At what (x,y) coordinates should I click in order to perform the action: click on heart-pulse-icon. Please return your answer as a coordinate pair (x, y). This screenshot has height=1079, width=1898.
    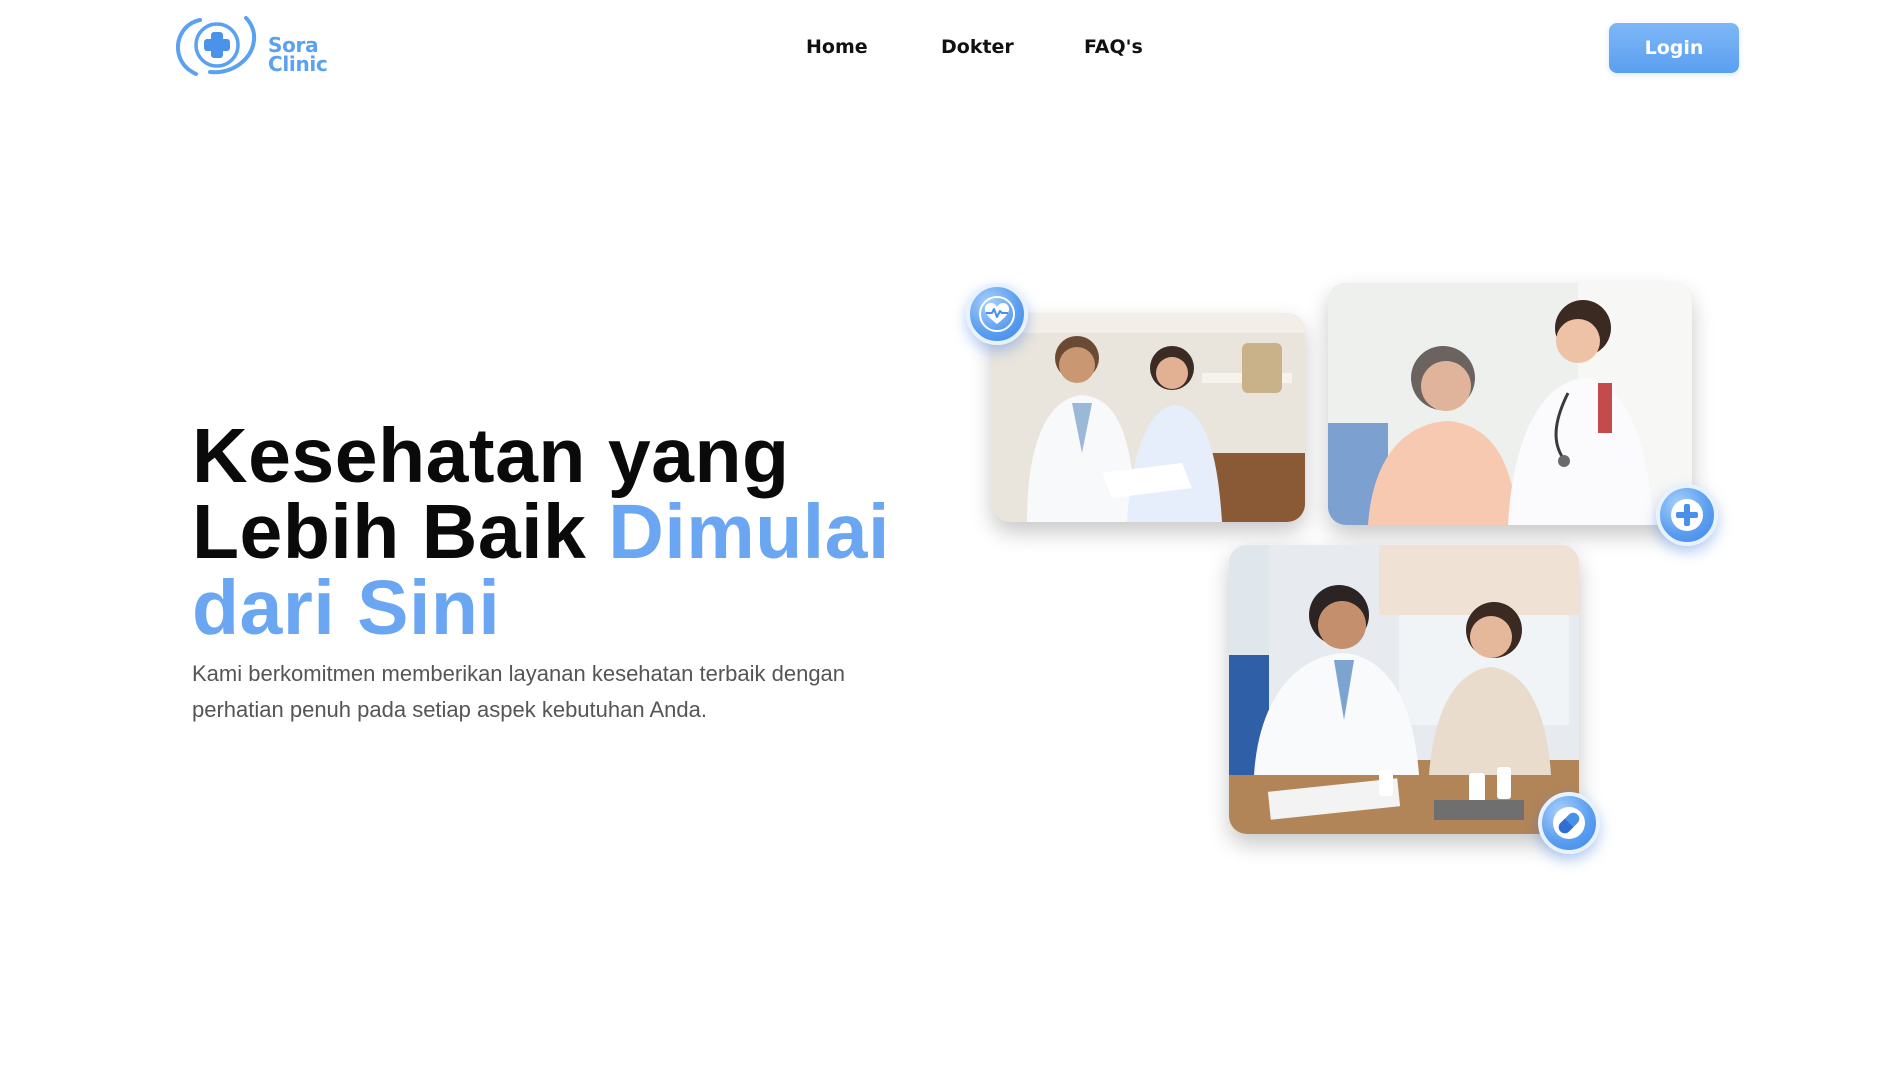
    Looking at the image, I should click on (997, 314).